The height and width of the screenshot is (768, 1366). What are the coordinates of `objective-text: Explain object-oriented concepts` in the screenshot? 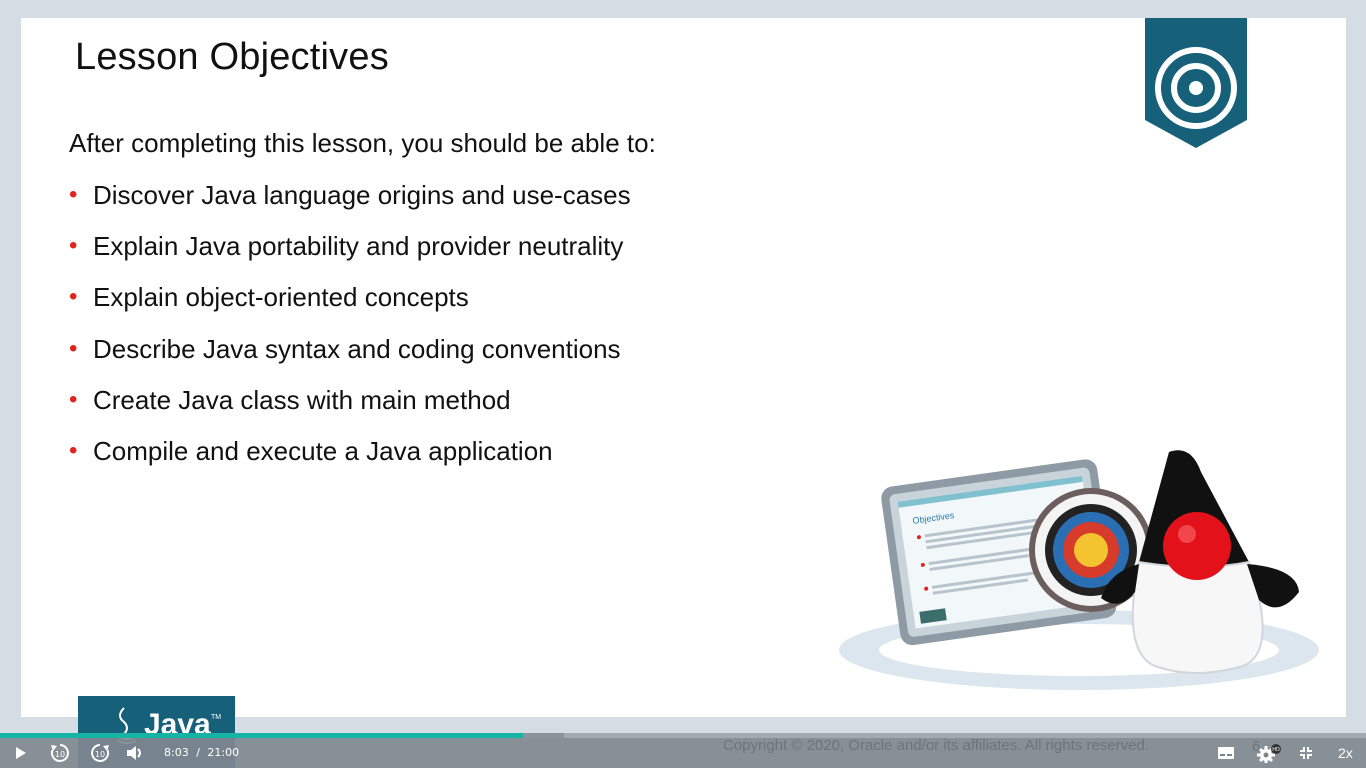 It's located at (281, 297).